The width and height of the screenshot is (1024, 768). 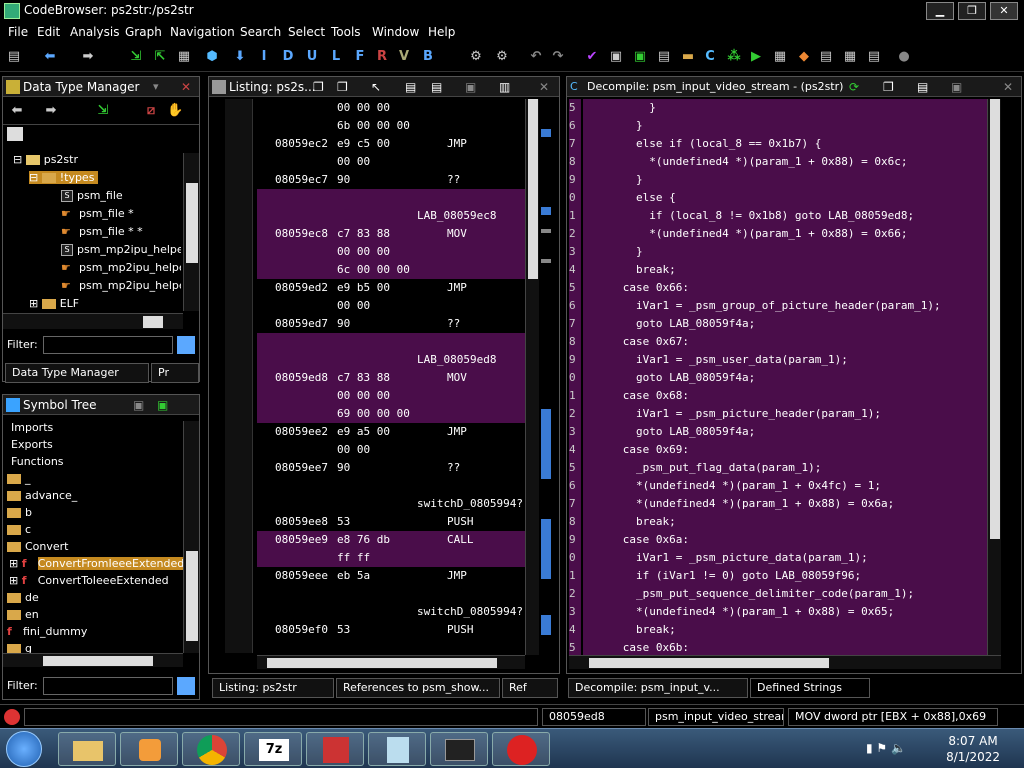 What do you see at coordinates (774, 522) in the screenshot?
I see `decompile-row: 8 break;` at bounding box center [774, 522].